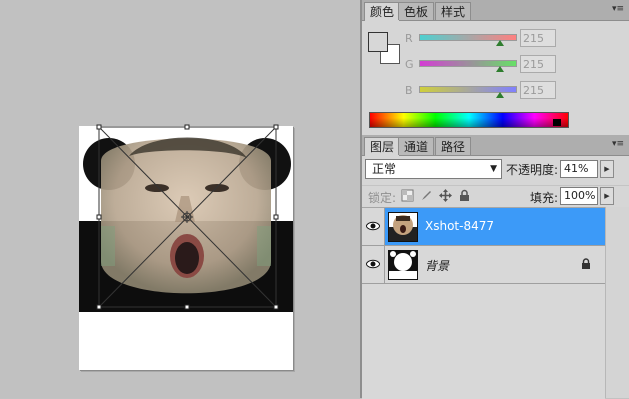 The width and height of the screenshot is (629, 399). Describe the element at coordinates (382, 198) in the screenshot. I see `lock-label: 锁定:` at that location.